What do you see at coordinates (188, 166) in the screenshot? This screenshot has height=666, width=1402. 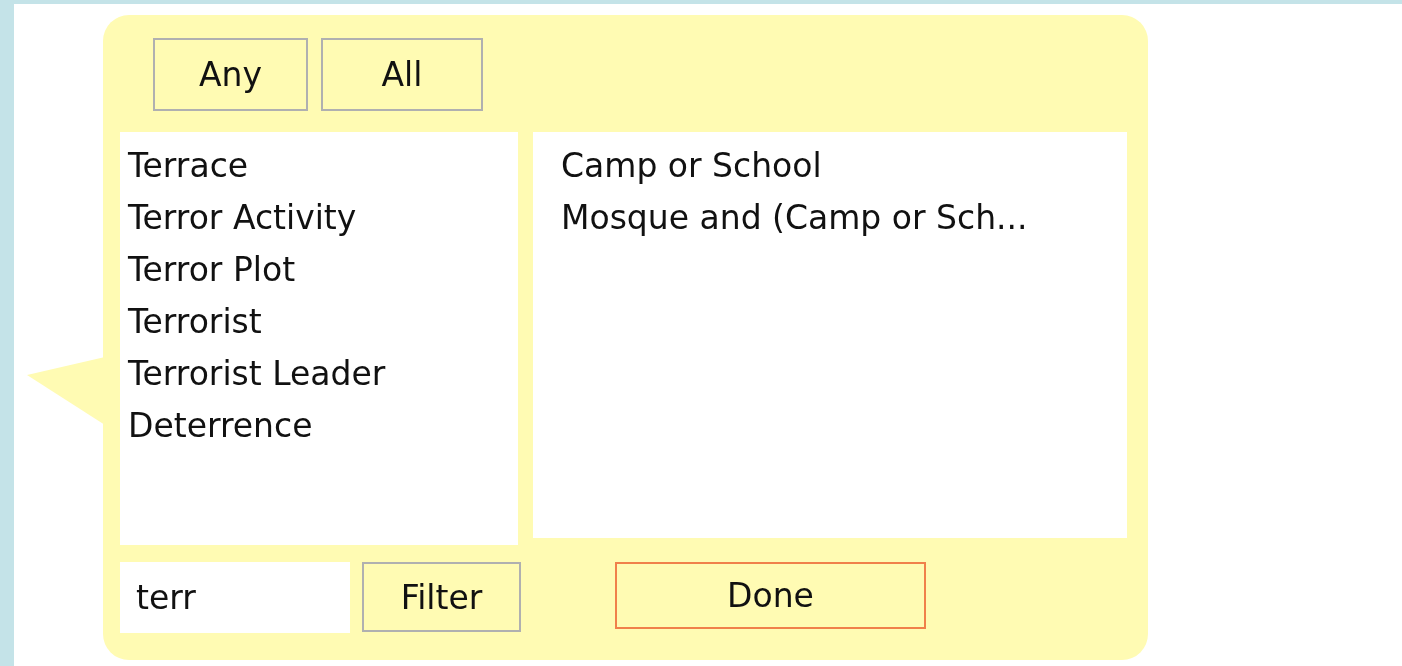 I see `term-item: Terrace` at bounding box center [188, 166].